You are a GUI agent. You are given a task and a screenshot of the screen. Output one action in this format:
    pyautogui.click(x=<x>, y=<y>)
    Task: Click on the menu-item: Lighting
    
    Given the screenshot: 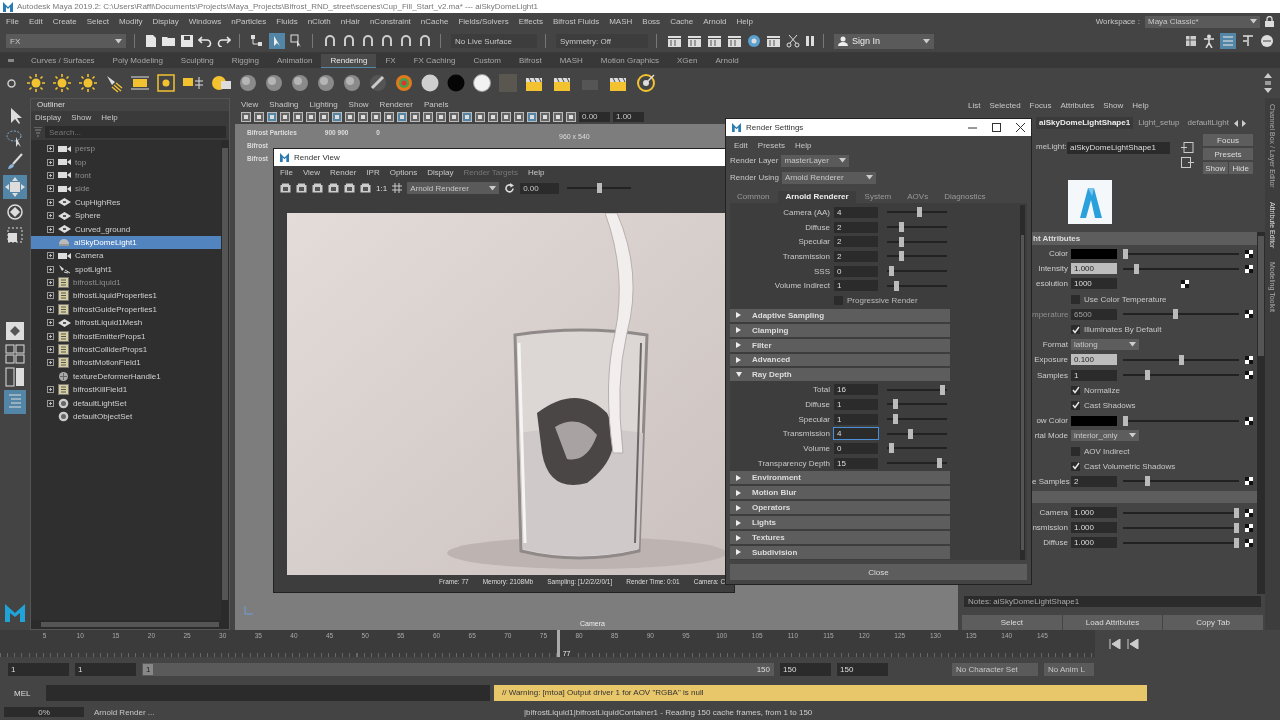 What is the action you would take?
    pyautogui.click(x=323, y=104)
    